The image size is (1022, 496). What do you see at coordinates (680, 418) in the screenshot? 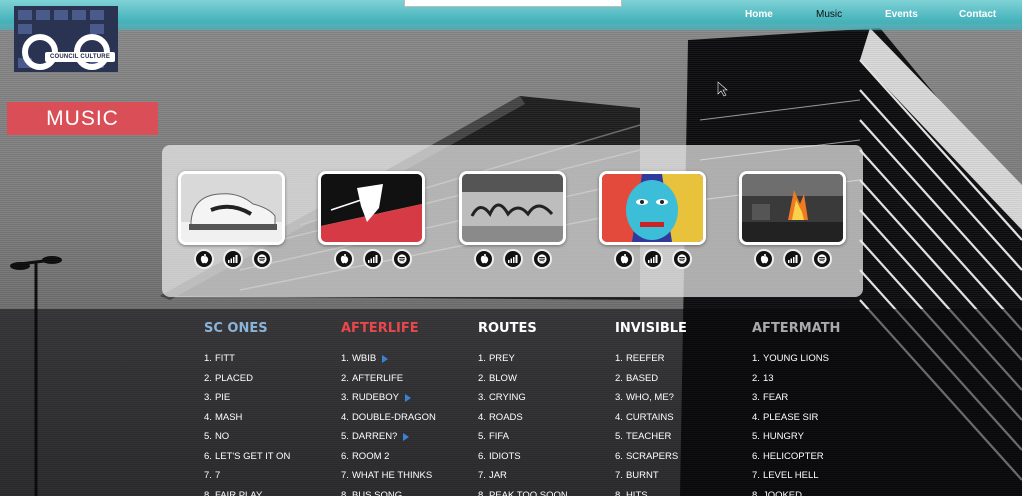
I see `track-item: 4. CURTAINS` at bounding box center [680, 418].